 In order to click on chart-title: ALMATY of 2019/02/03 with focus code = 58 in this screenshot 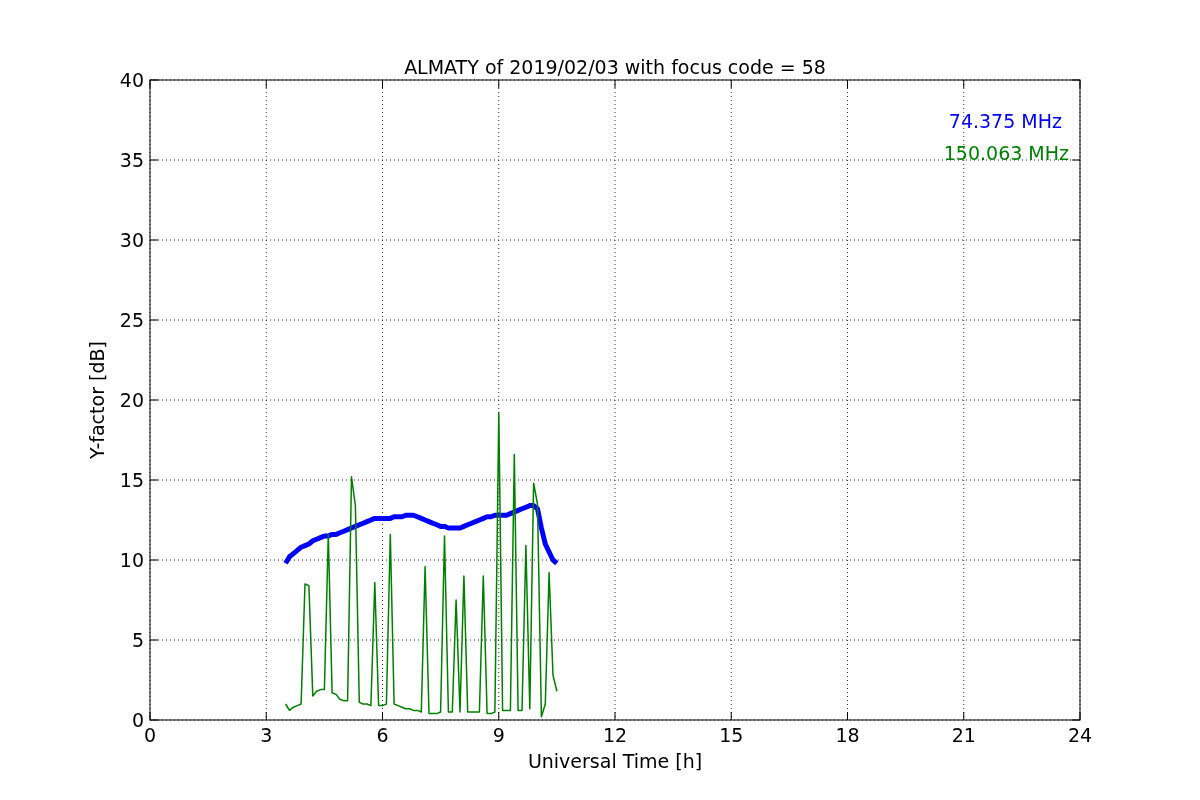, I will do `click(615, 67)`.